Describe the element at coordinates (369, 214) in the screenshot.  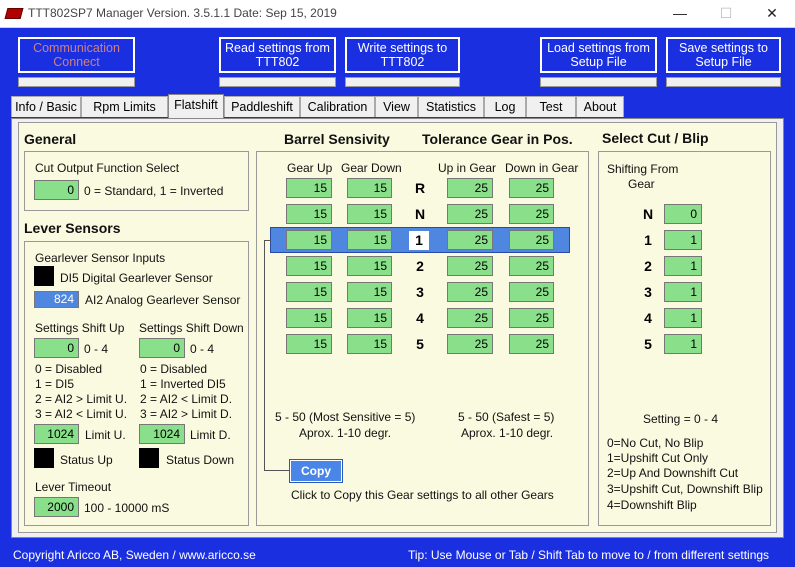
I see `gear-down-n-input: 15` at that location.